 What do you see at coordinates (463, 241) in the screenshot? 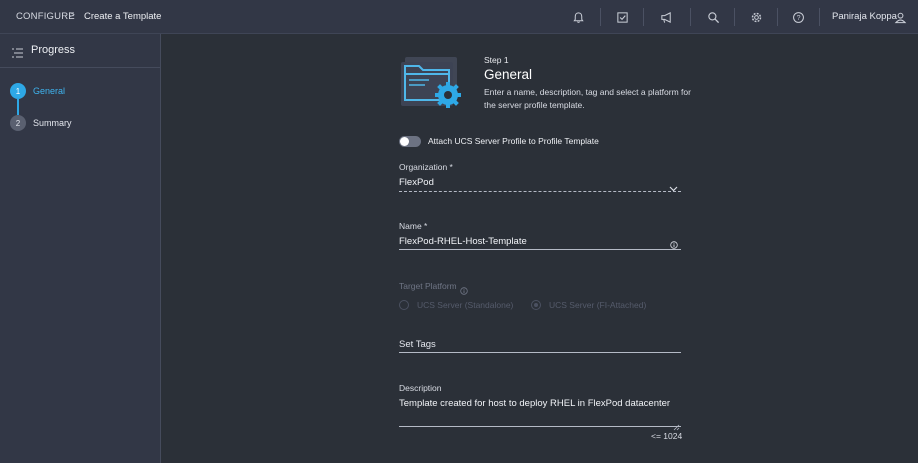
I see `name-field: FlexPod-RHEL-Host-Template` at bounding box center [463, 241].